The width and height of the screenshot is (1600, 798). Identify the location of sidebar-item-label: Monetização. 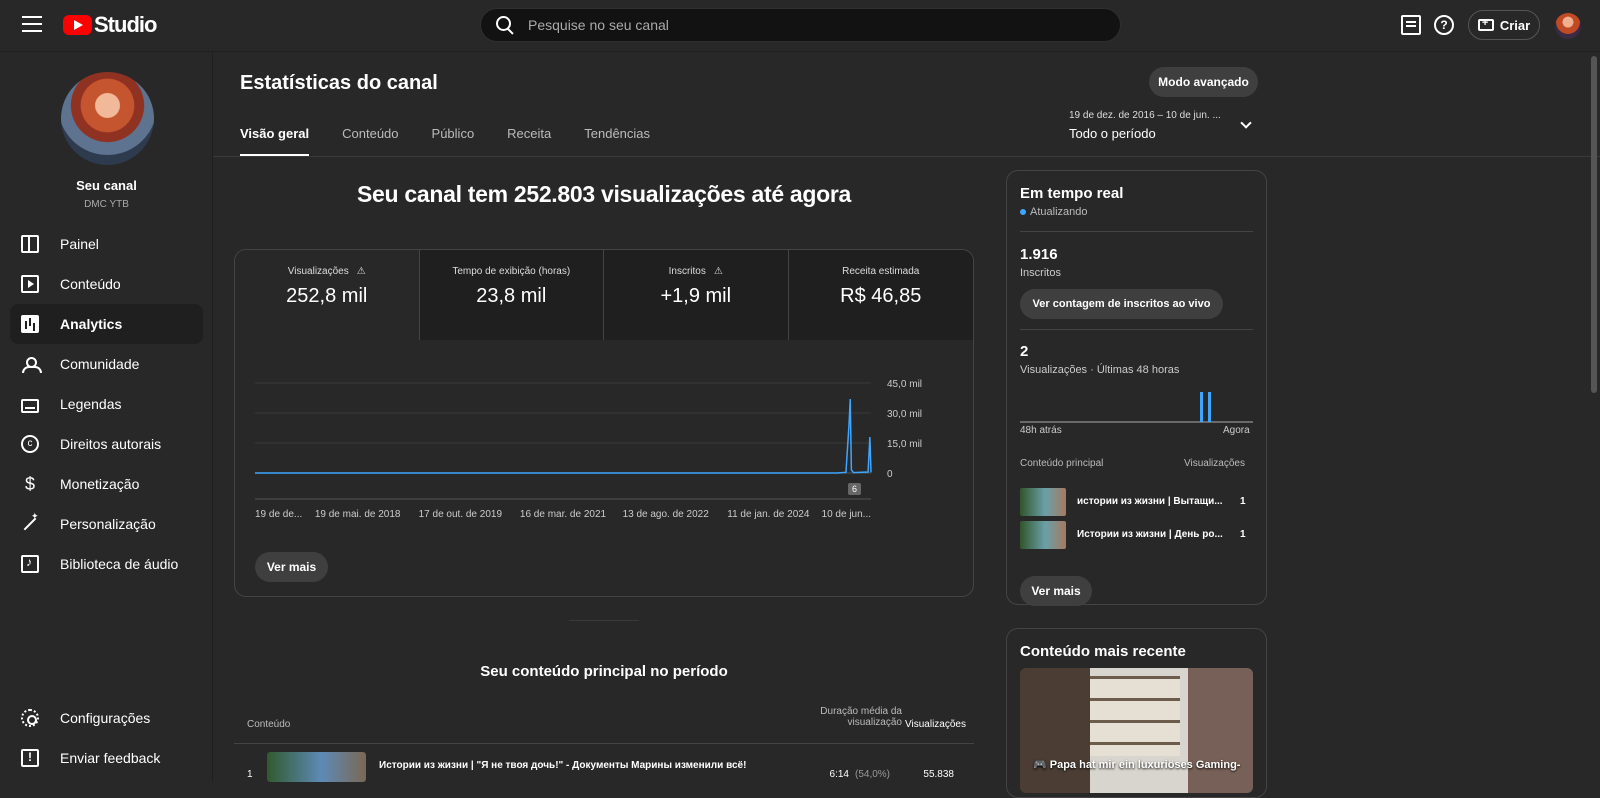
(100, 484).